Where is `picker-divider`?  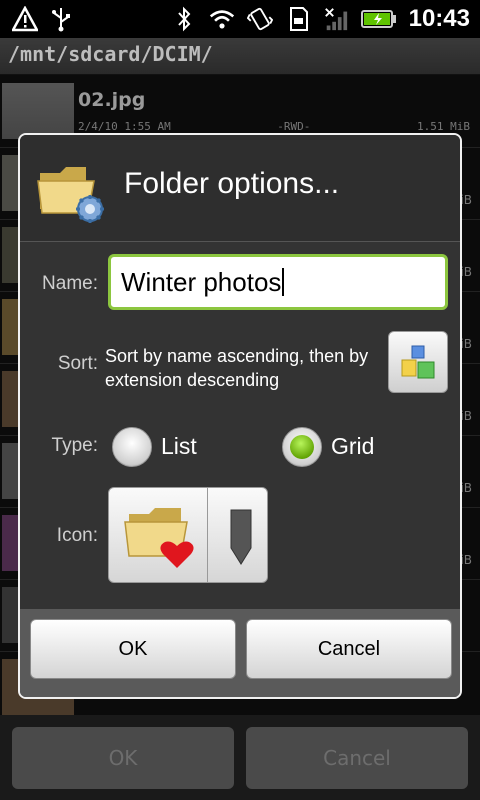
picker-divider is located at coordinates (207, 535).